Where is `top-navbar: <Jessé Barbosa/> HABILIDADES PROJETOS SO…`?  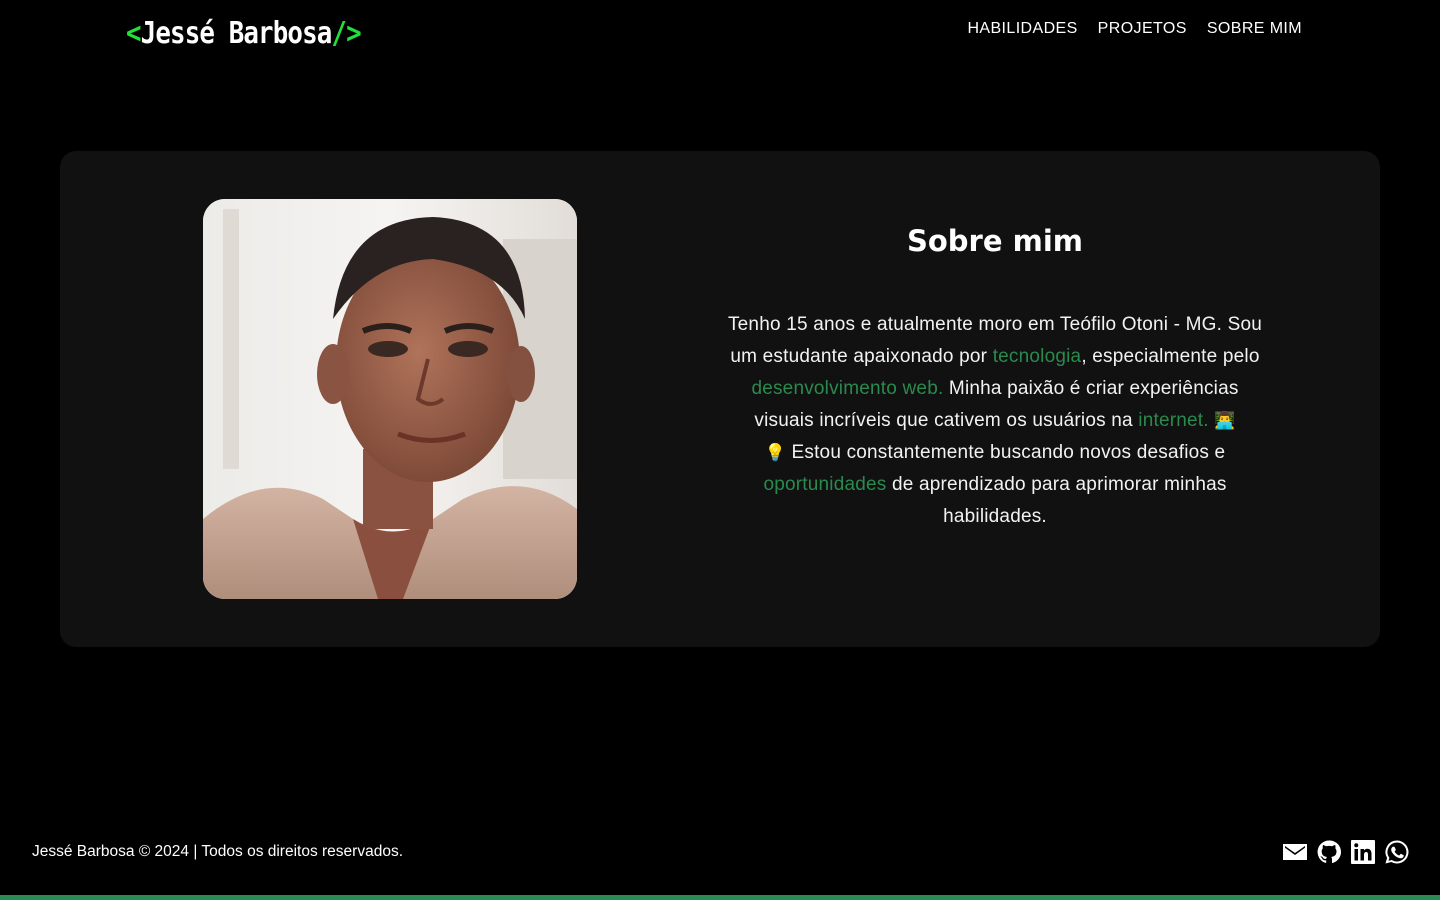 top-navbar: <Jessé Barbosa/> HABILIDADES PROJETOS SO… is located at coordinates (720, 35).